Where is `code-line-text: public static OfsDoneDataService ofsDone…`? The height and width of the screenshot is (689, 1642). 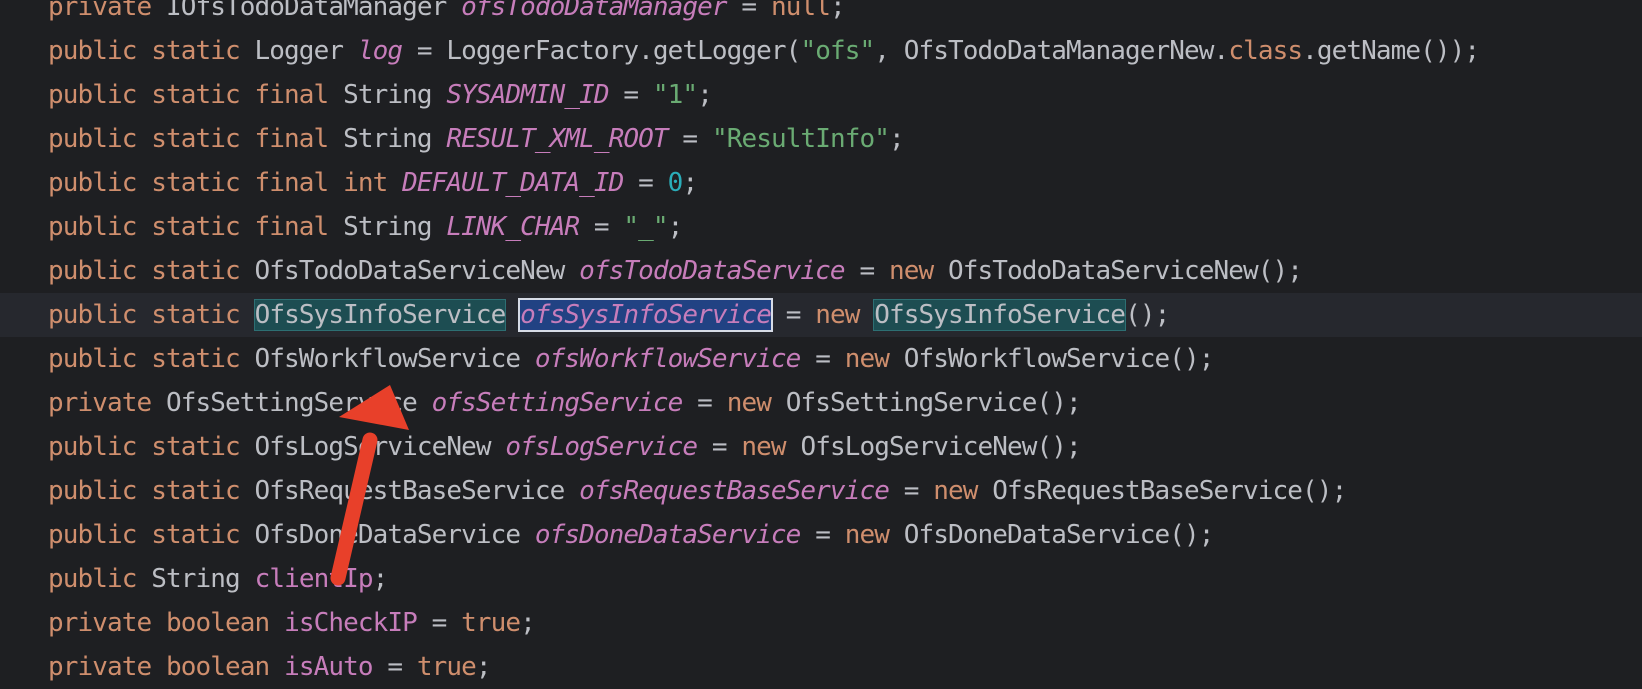 code-line-text: public static OfsDoneDataService ofsDone… is located at coordinates (631, 535).